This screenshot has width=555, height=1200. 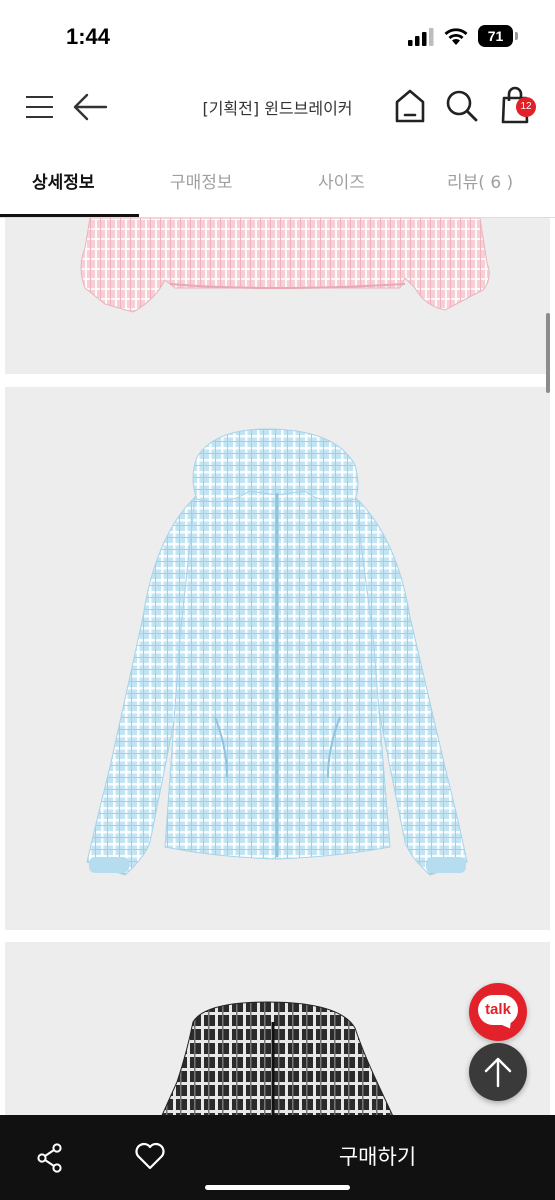 What do you see at coordinates (201, 180) in the screenshot?
I see `tab-purchase-info: 구매정보` at bounding box center [201, 180].